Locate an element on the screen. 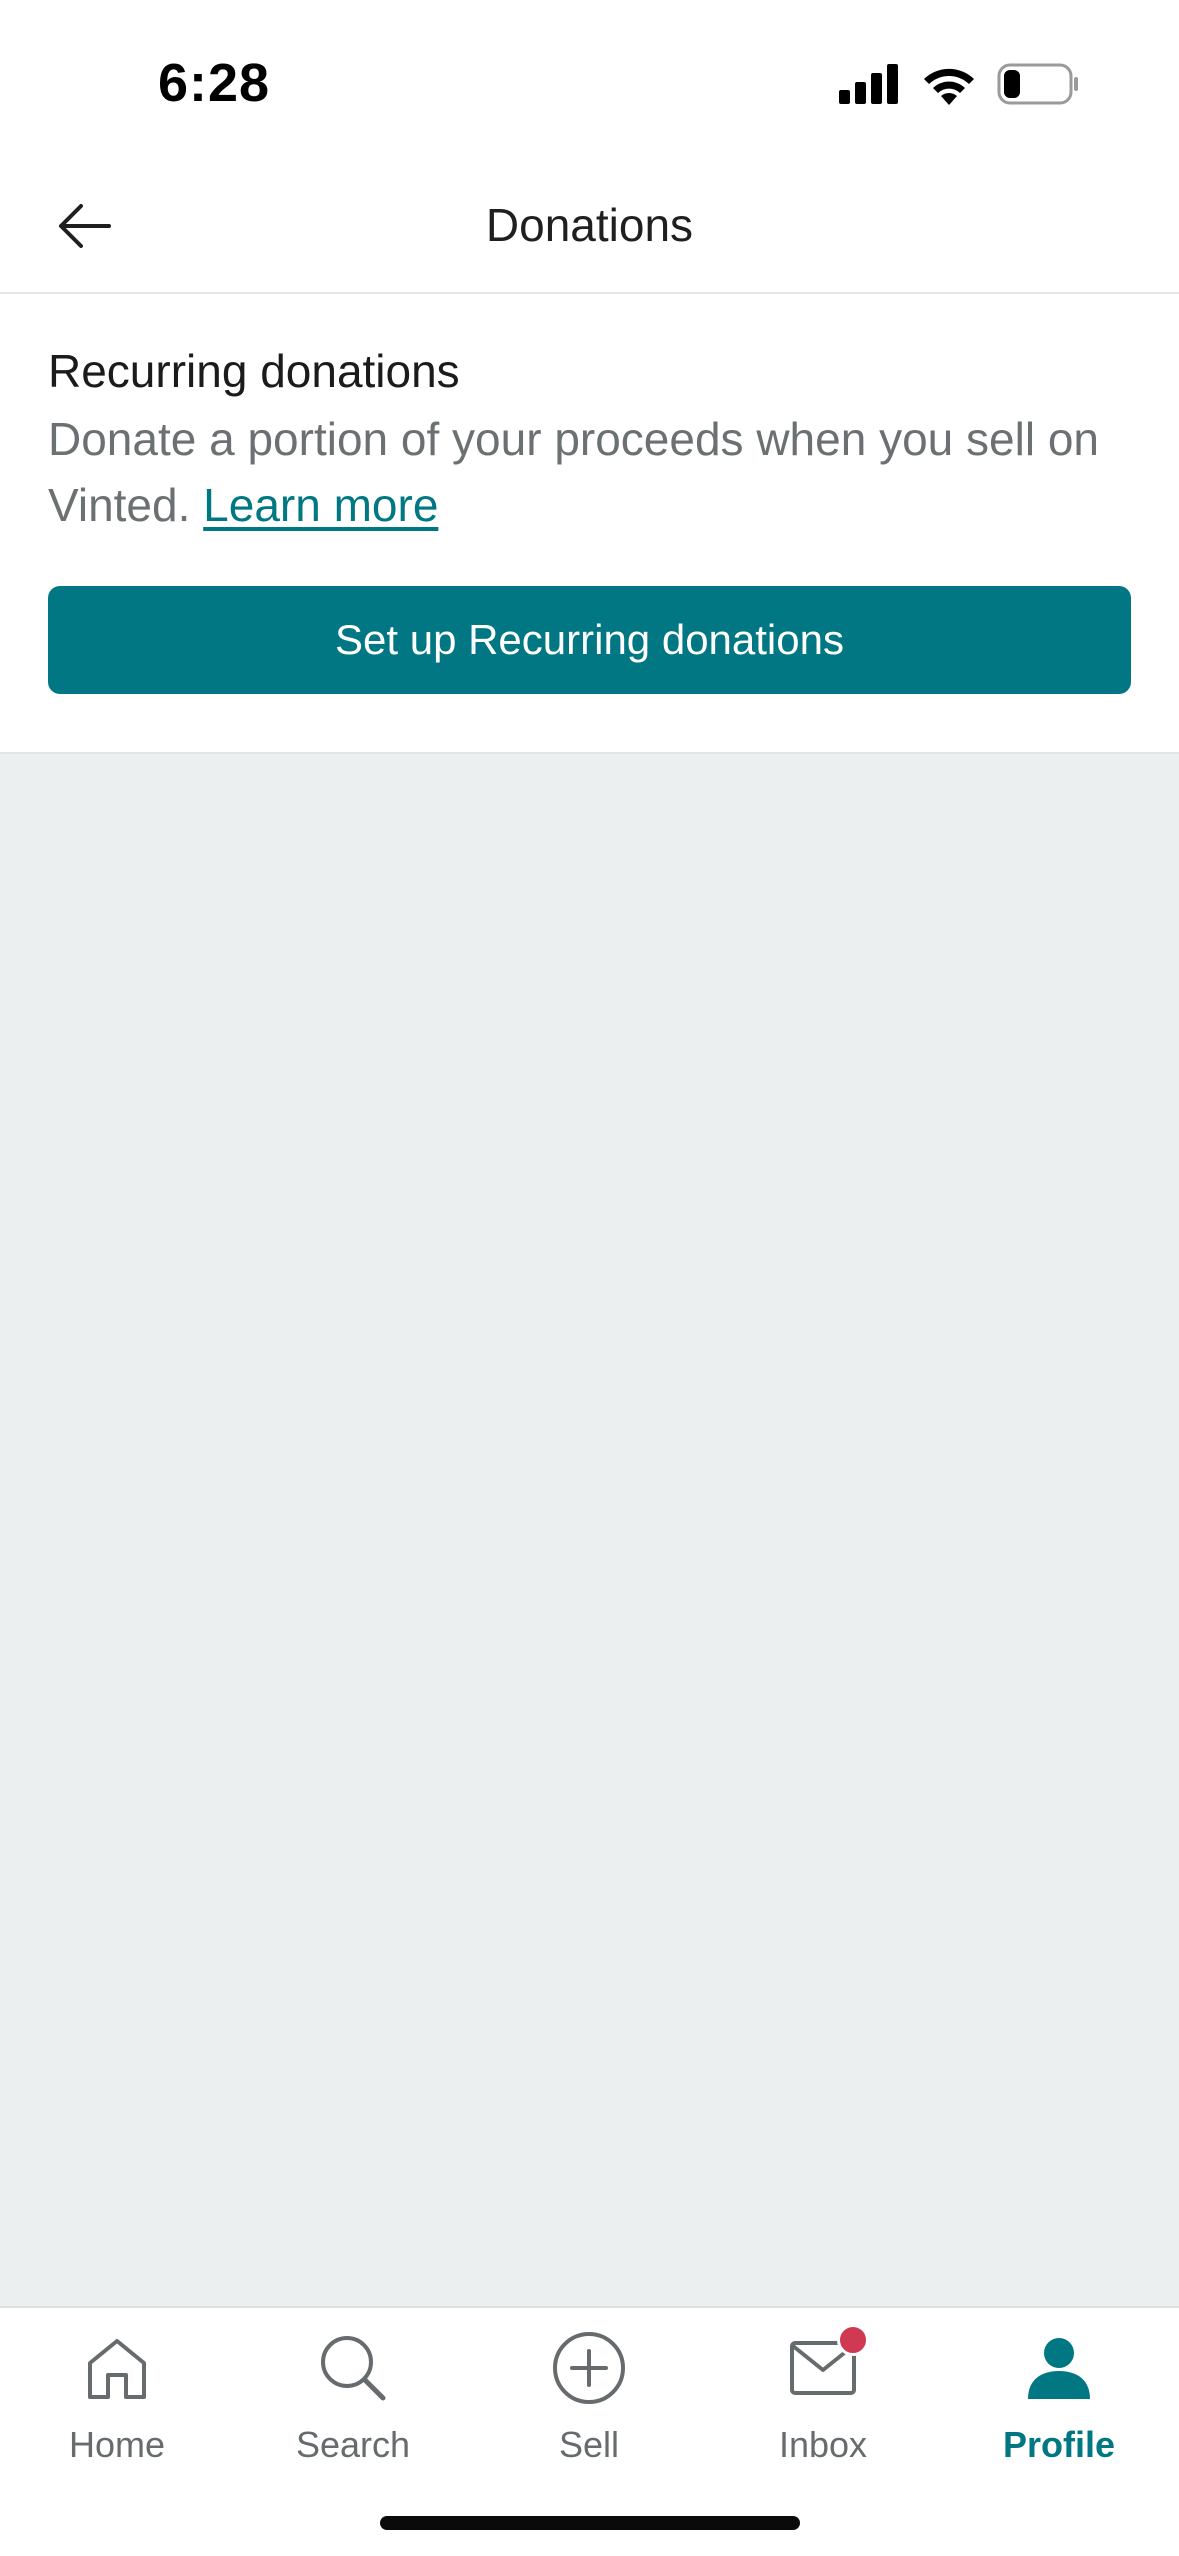 Image resolution: width=1179 pixels, height=2556 pixels. search-icon is located at coordinates (353, 2368).